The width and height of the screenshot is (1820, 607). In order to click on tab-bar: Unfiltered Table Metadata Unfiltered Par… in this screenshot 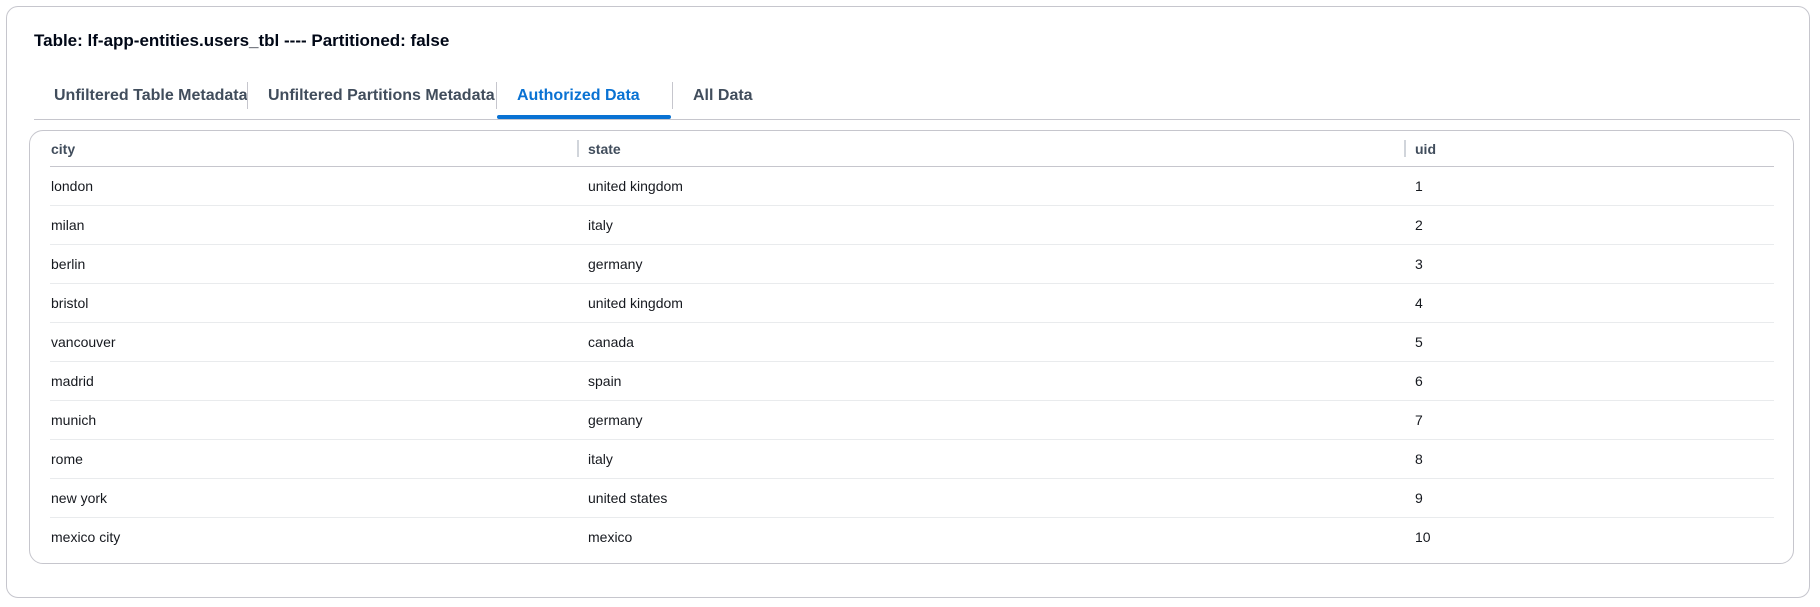, I will do `click(917, 99)`.